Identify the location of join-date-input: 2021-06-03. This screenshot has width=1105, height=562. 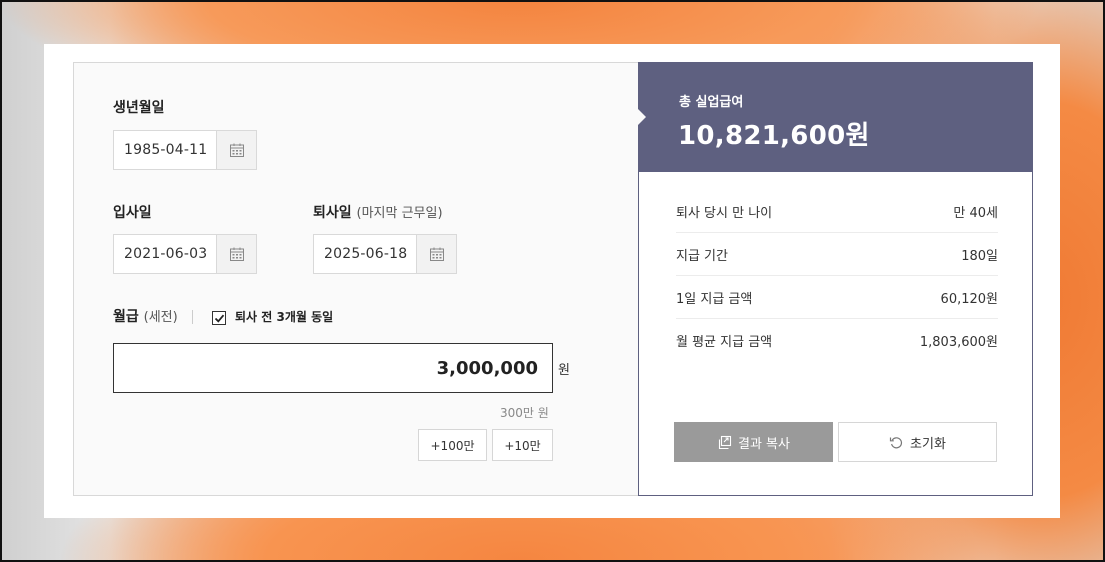
(185, 254).